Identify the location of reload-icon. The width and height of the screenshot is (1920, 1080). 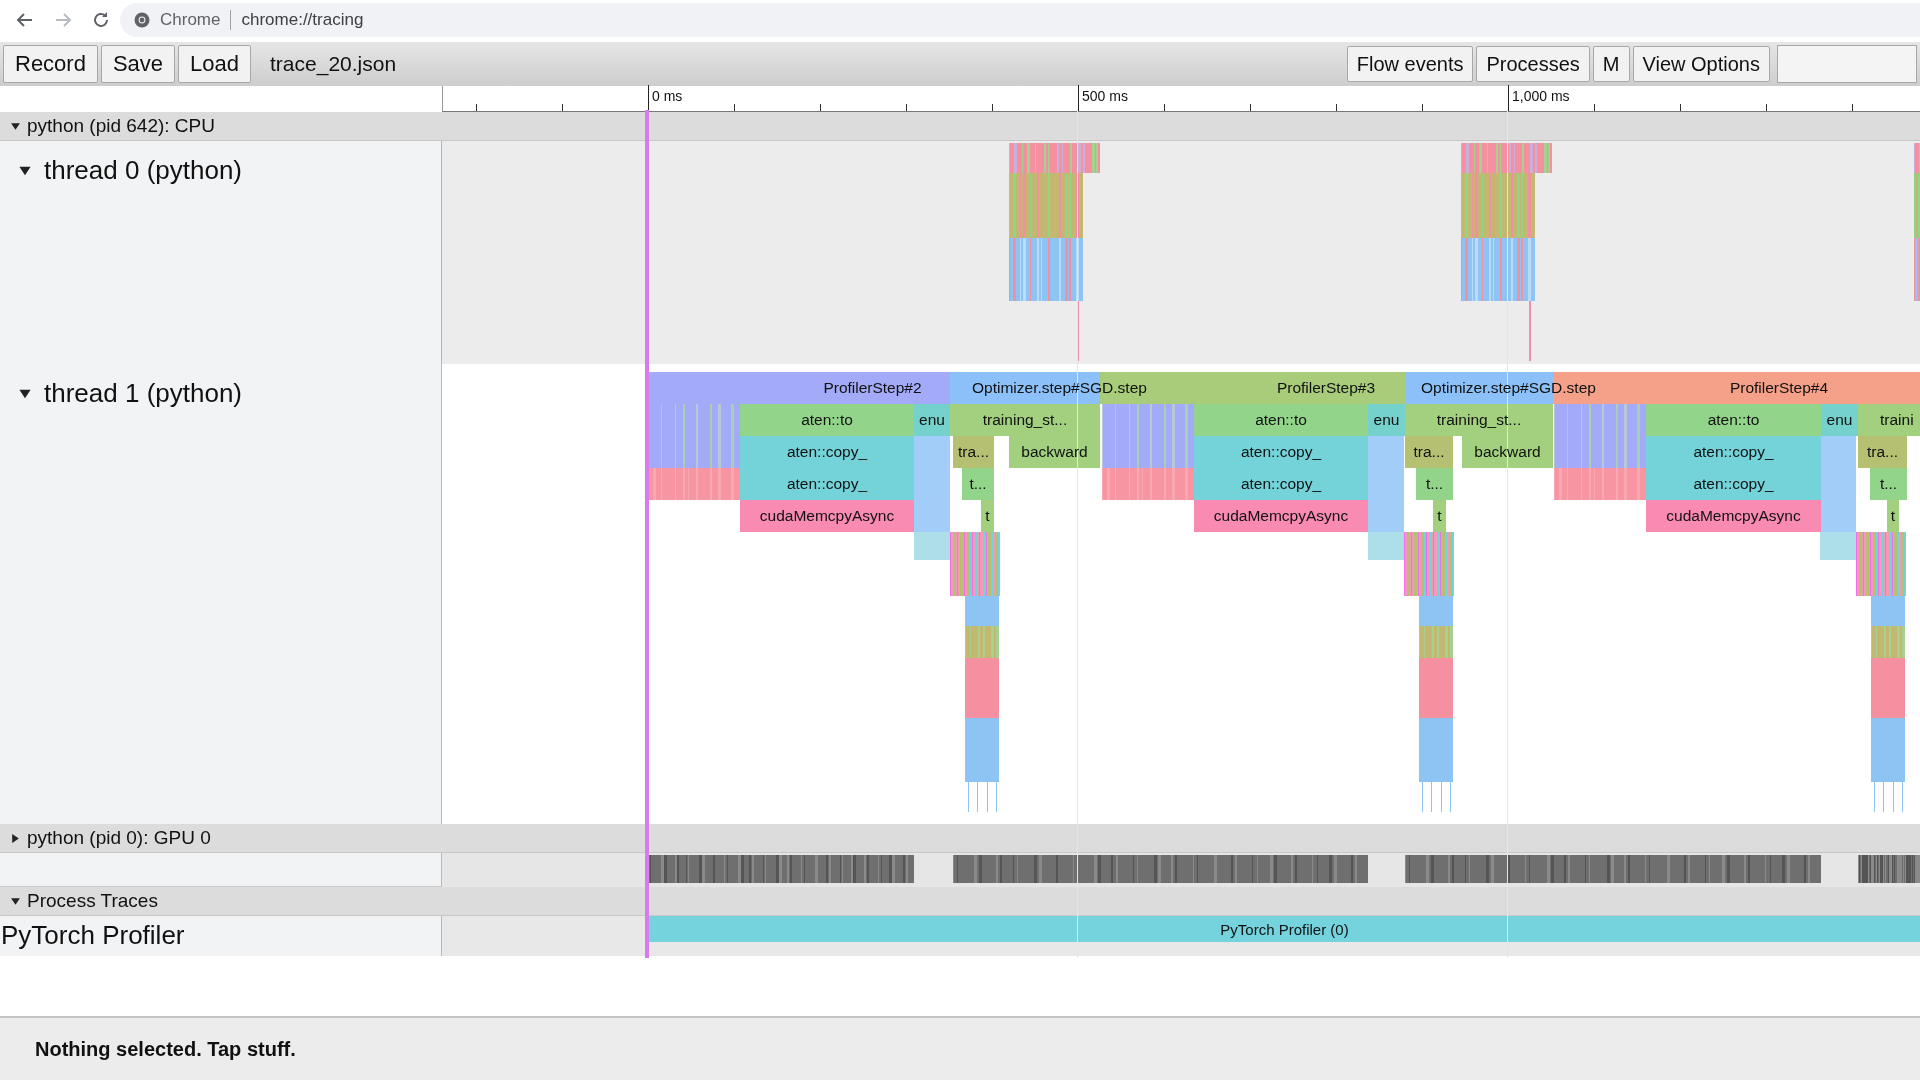
(101, 20).